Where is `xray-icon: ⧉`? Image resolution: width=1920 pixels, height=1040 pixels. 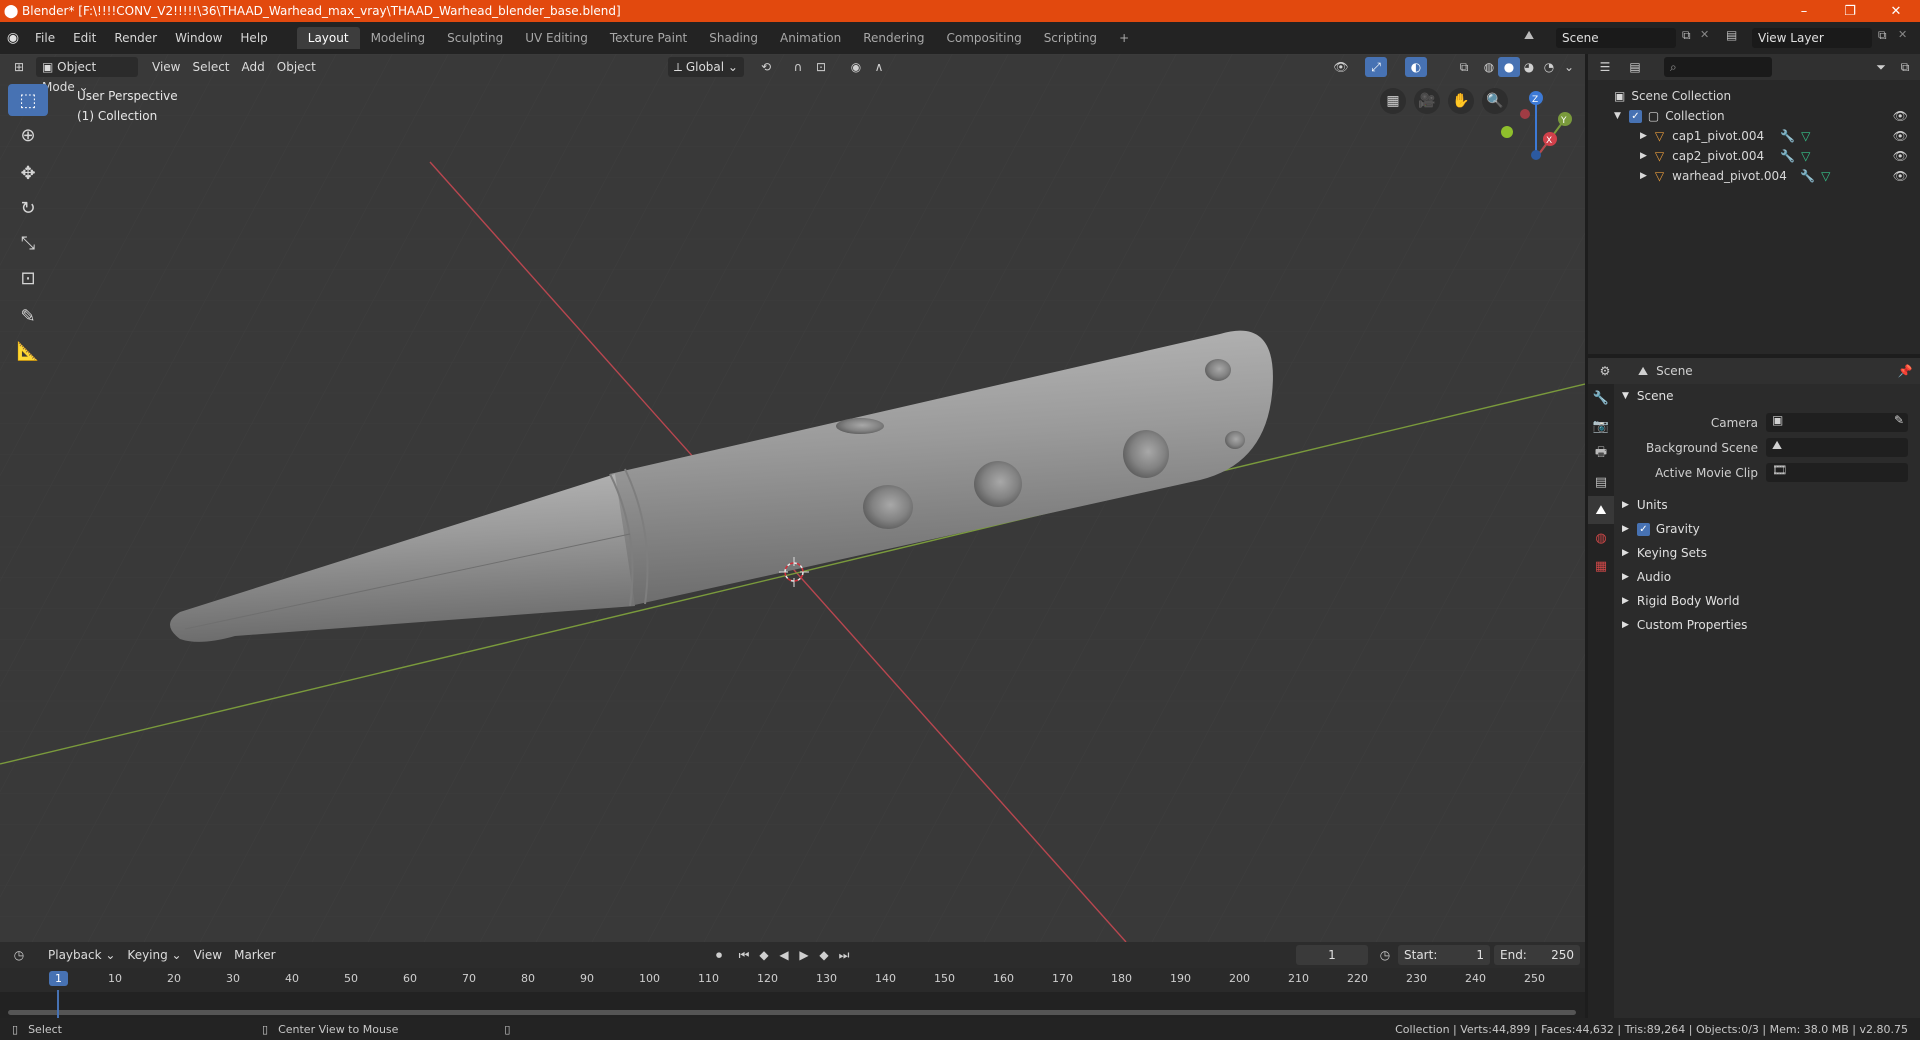
xray-icon: ⧉ is located at coordinates (1464, 67).